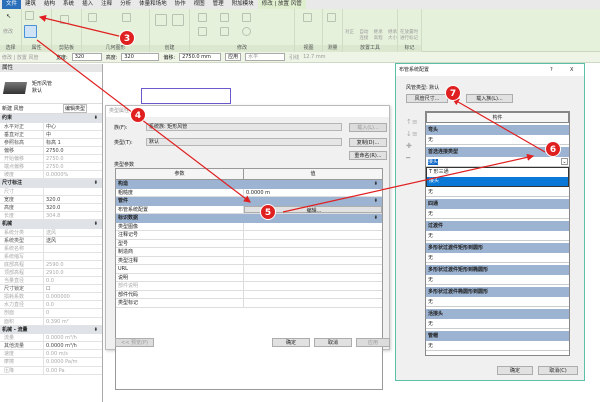 The width and height of the screenshot is (600, 402). I want to click on step-badge-6: 6, so click(553, 149).